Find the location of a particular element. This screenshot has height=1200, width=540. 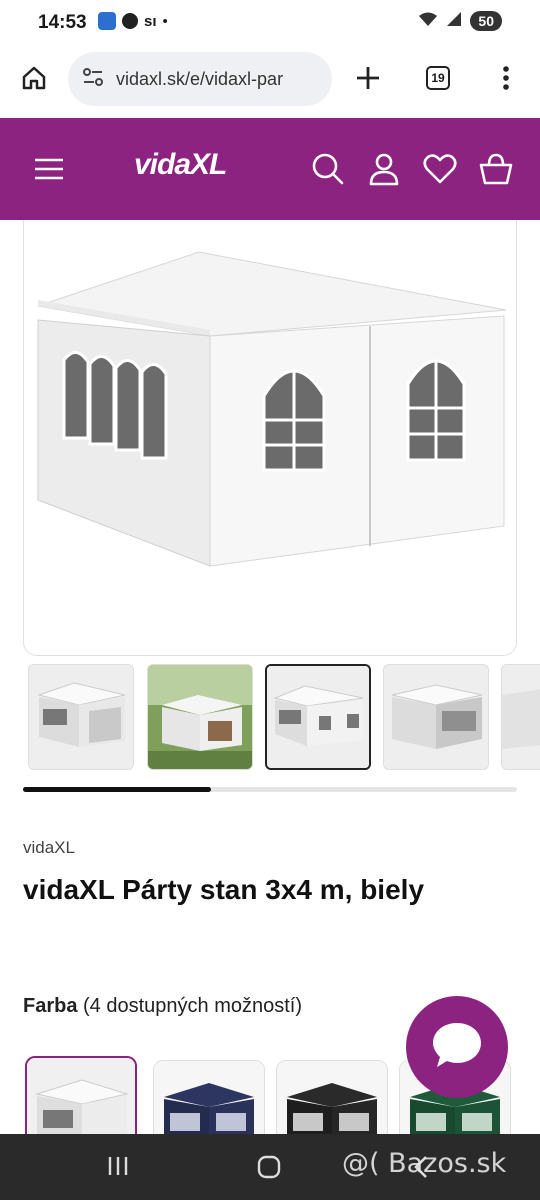

color-options-label: Farba (4 dostupných možností) is located at coordinates (162, 1006).